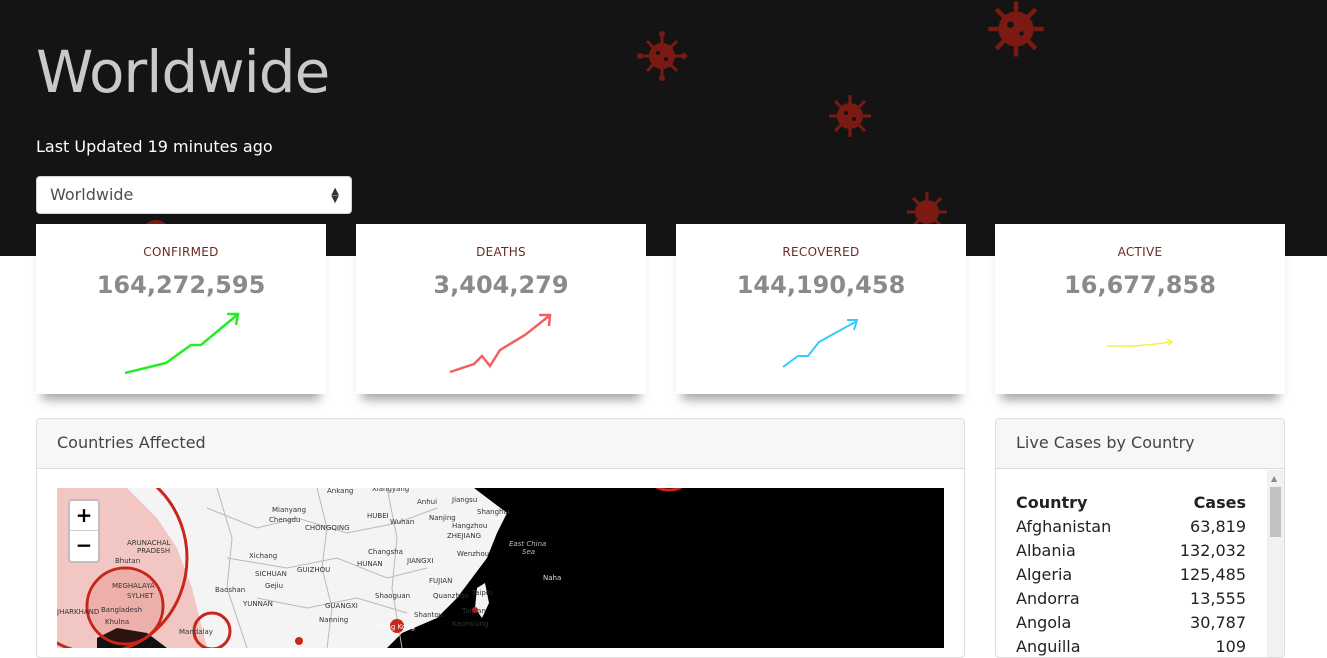  I want to click on confirmed-sparkline, so click(182, 343).